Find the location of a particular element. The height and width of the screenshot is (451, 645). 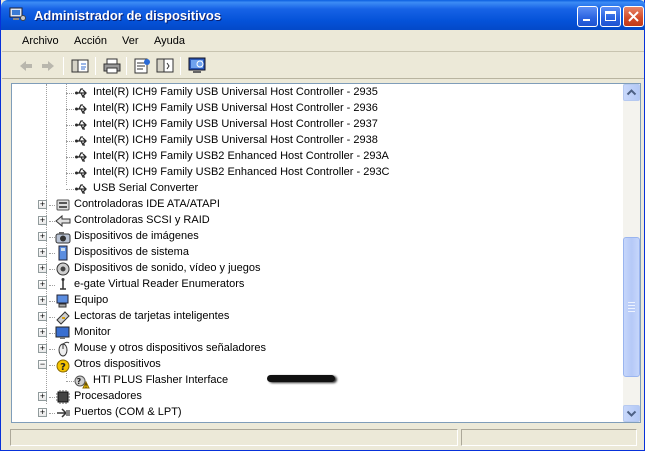

device-category: + e-gate Virtual Reader Enumerators is located at coordinates (312, 285).